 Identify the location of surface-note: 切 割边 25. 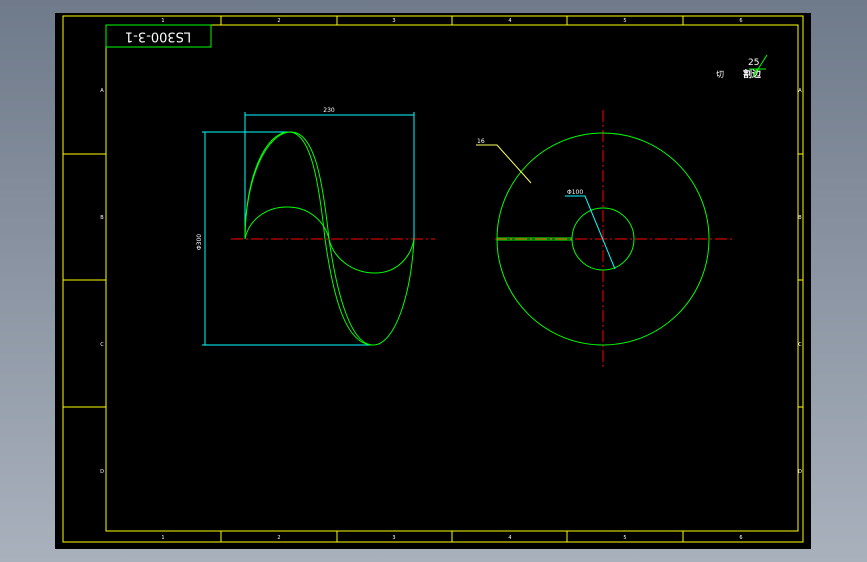
(742, 67).